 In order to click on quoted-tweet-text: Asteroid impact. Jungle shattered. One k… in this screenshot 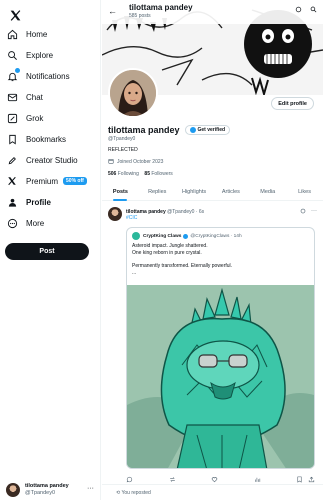, I will do `click(182, 260)`.